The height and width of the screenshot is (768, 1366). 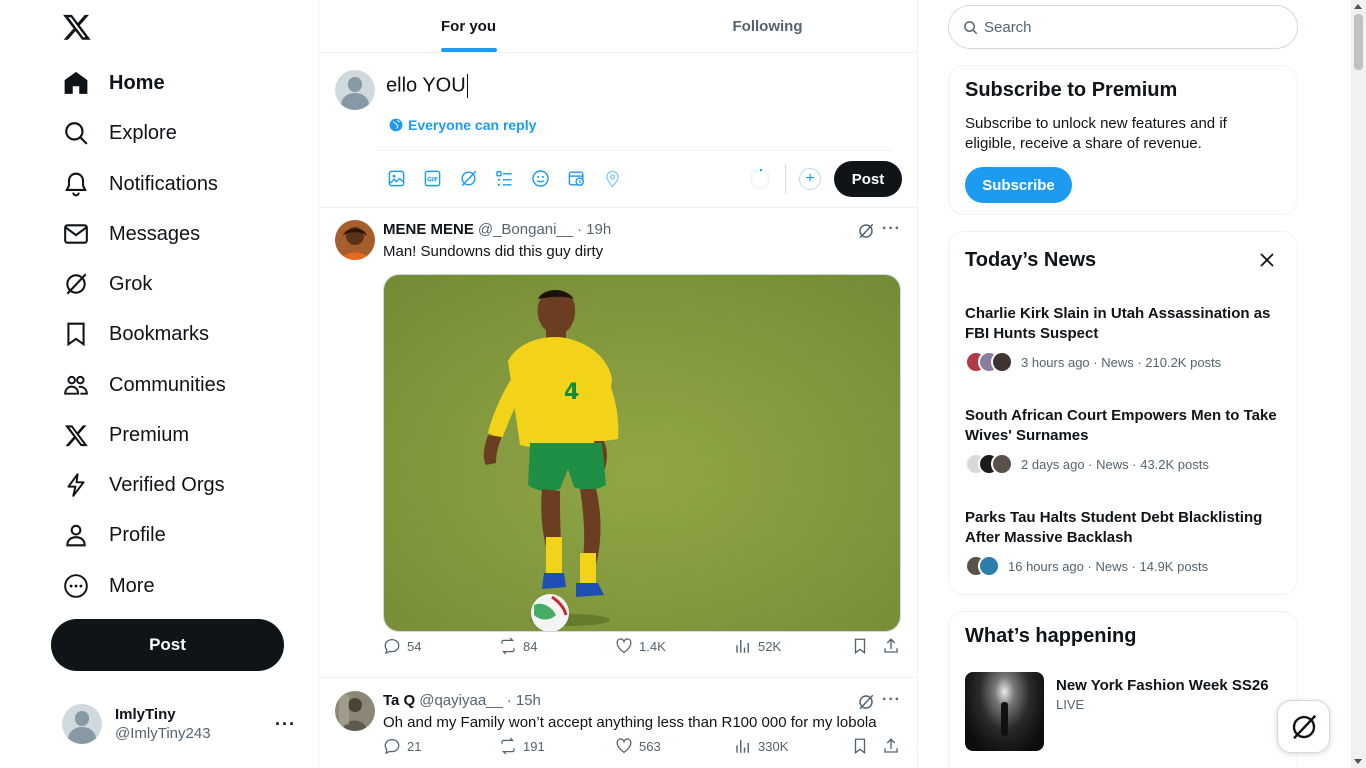 I want to click on nav-home: Home, so click(x=113, y=83).